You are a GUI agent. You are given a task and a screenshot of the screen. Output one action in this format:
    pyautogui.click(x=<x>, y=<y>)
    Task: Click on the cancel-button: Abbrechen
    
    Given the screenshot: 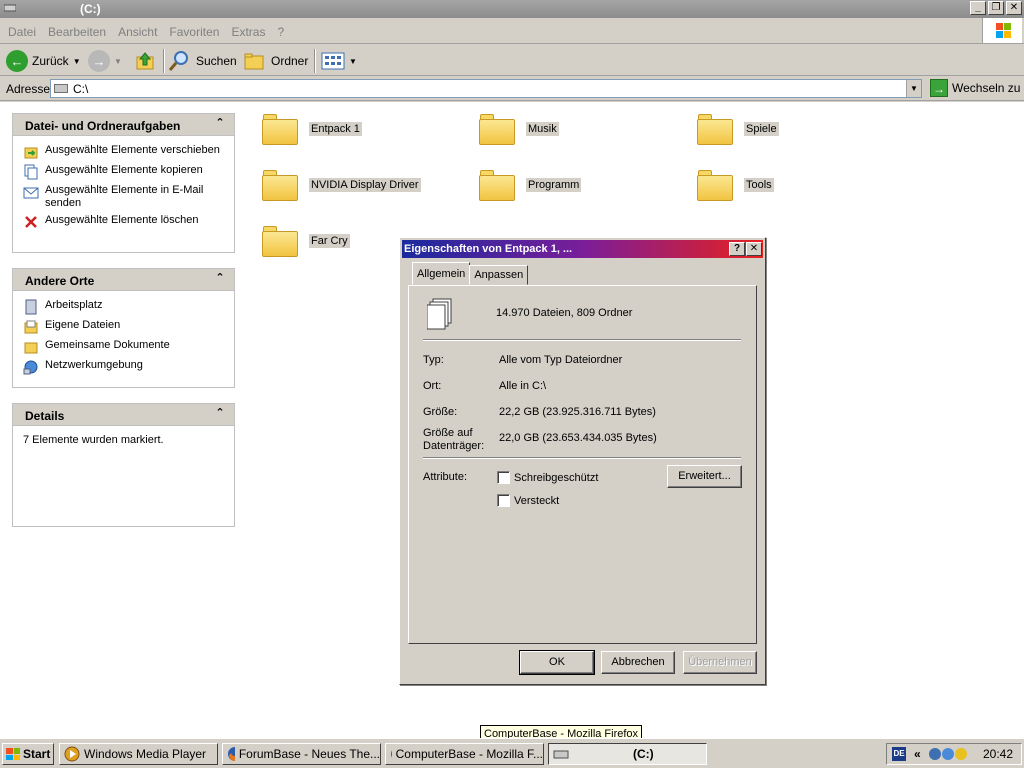 What is the action you would take?
    pyautogui.click(x=638, y=662)
    